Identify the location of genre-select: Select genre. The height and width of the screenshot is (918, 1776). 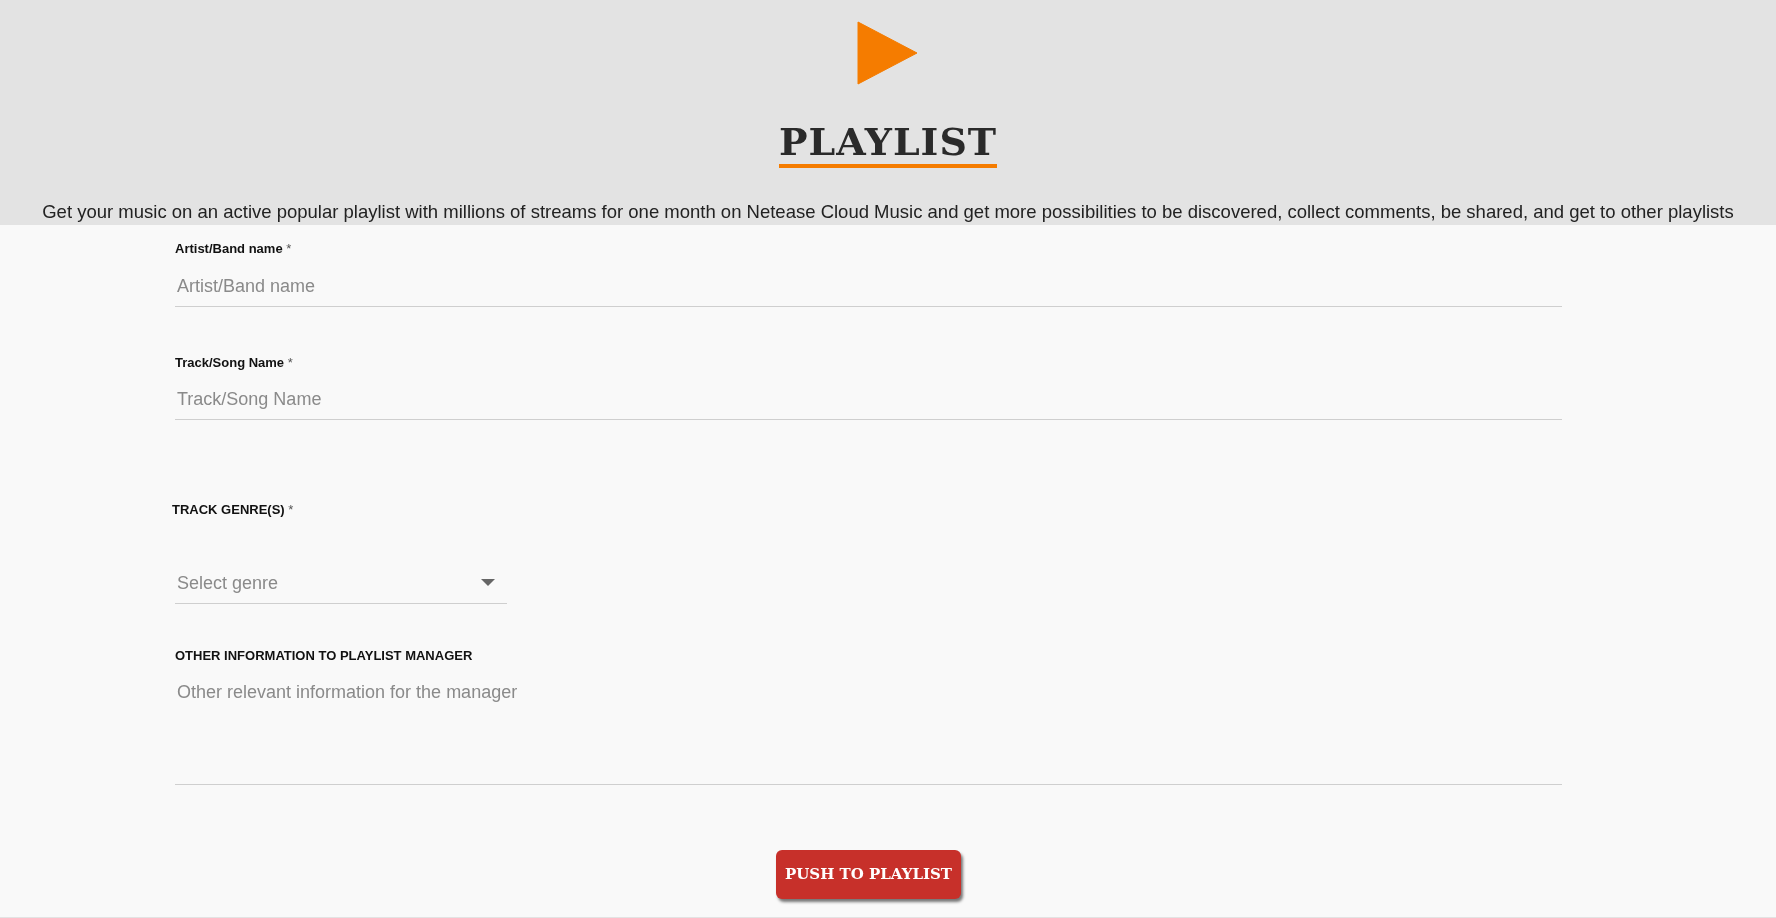
(341, 583).